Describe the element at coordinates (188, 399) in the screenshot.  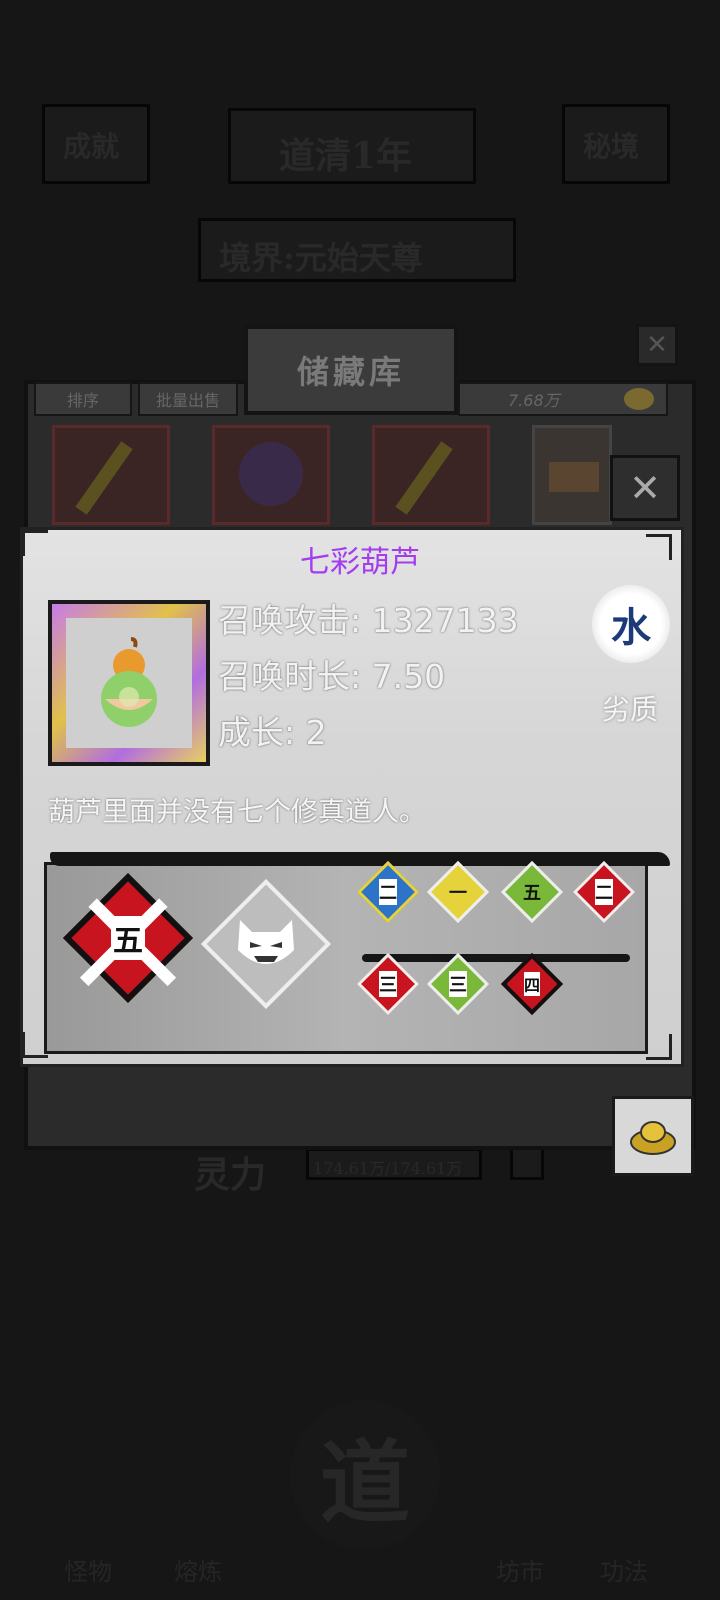
I see `batch-sell-button: 批量出售` at that location.